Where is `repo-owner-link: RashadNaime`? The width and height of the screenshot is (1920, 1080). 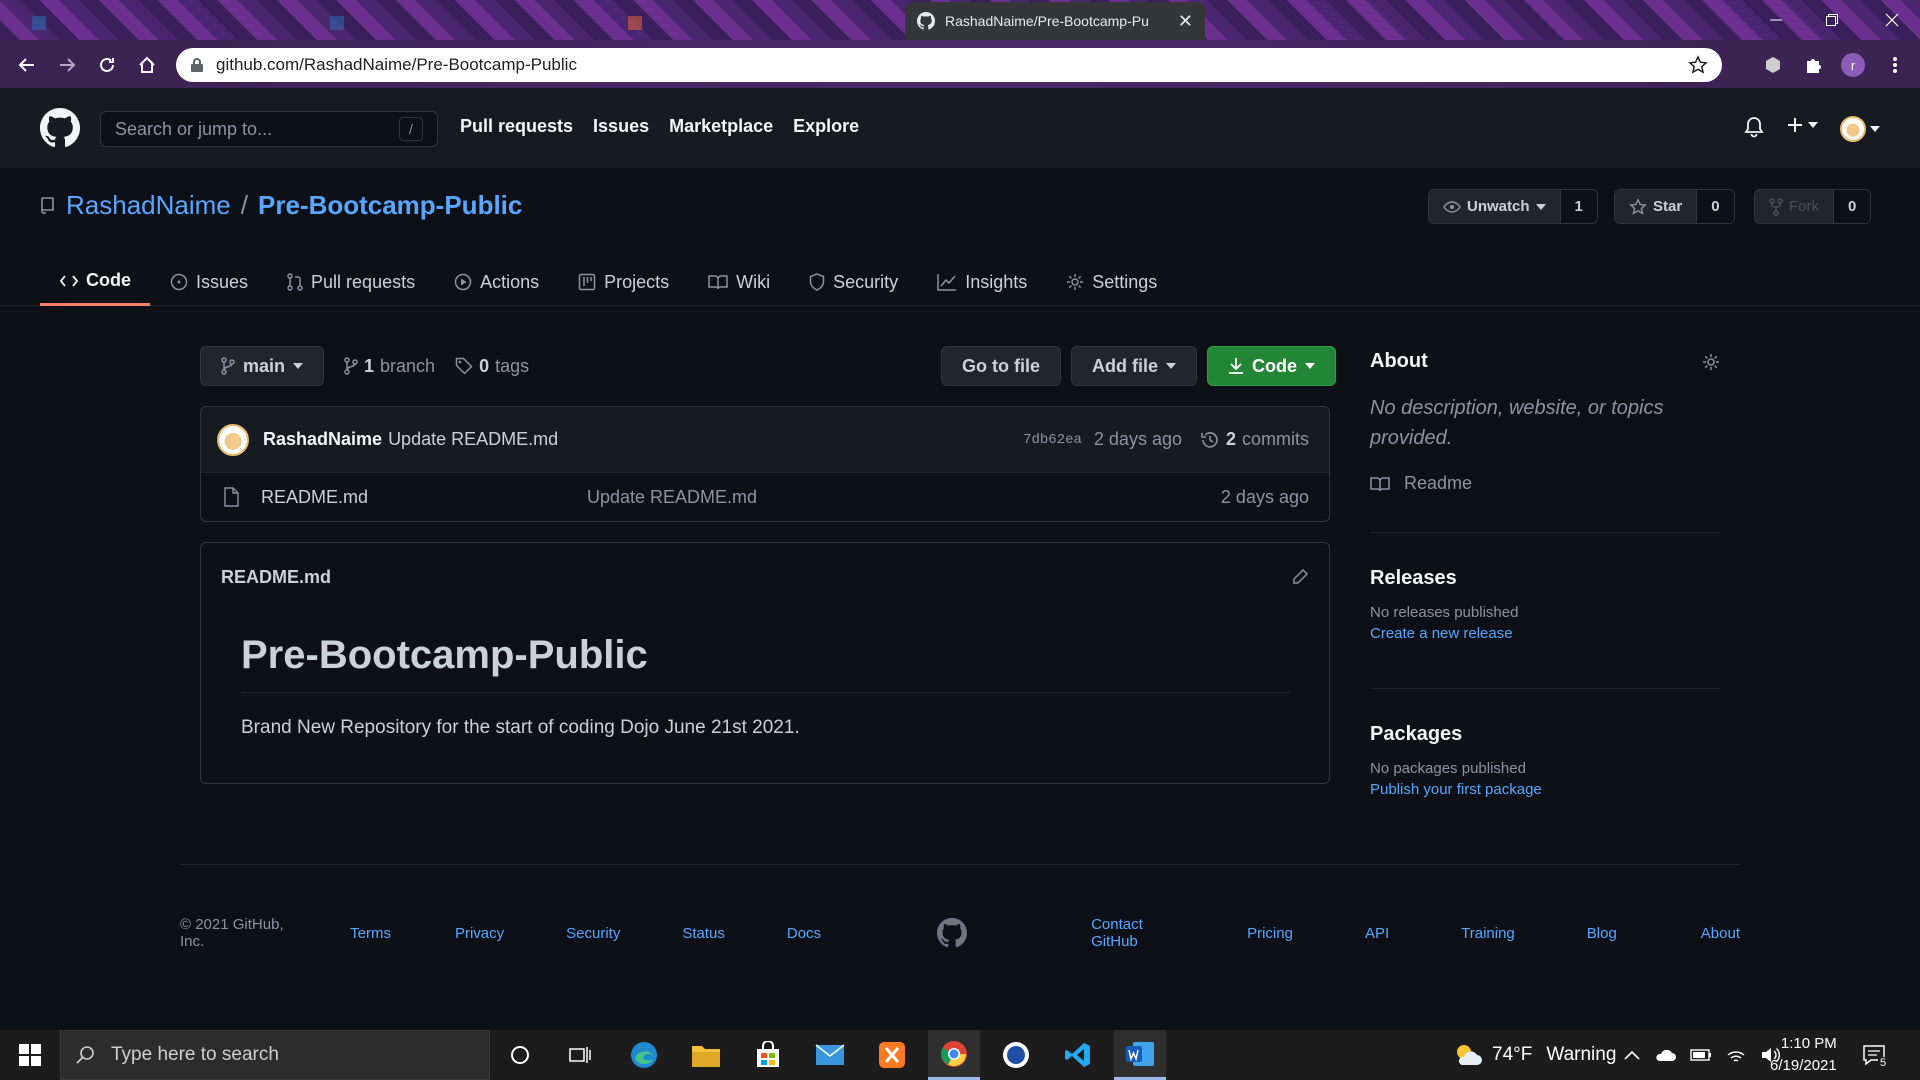
repo-owner-link: RashadNaime is located at coordinates (148, 205).